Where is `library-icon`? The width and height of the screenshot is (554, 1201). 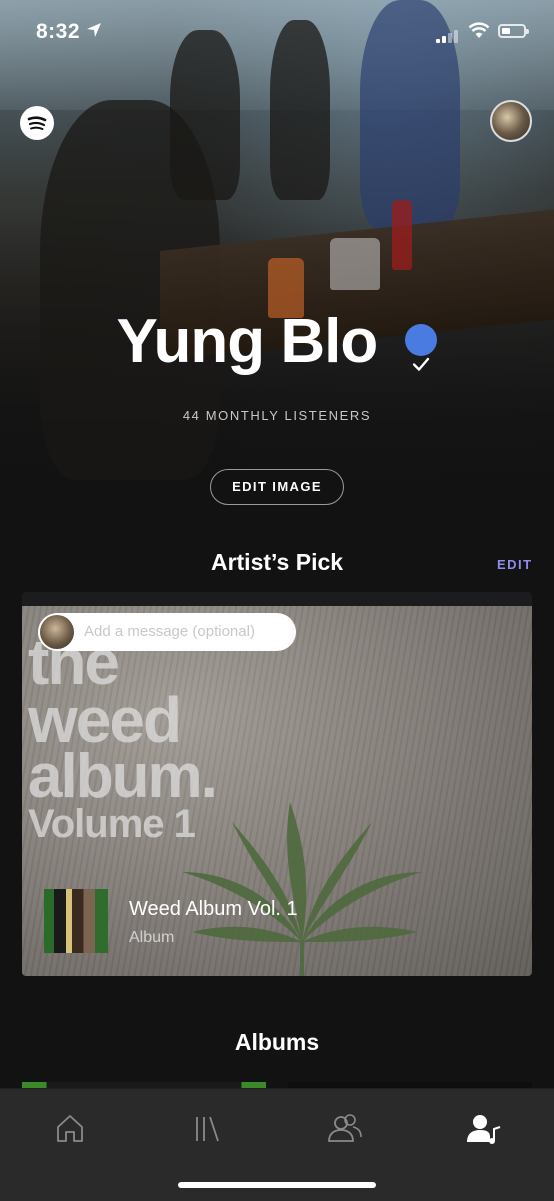 library-icon is located at coordinates (207, 1129).